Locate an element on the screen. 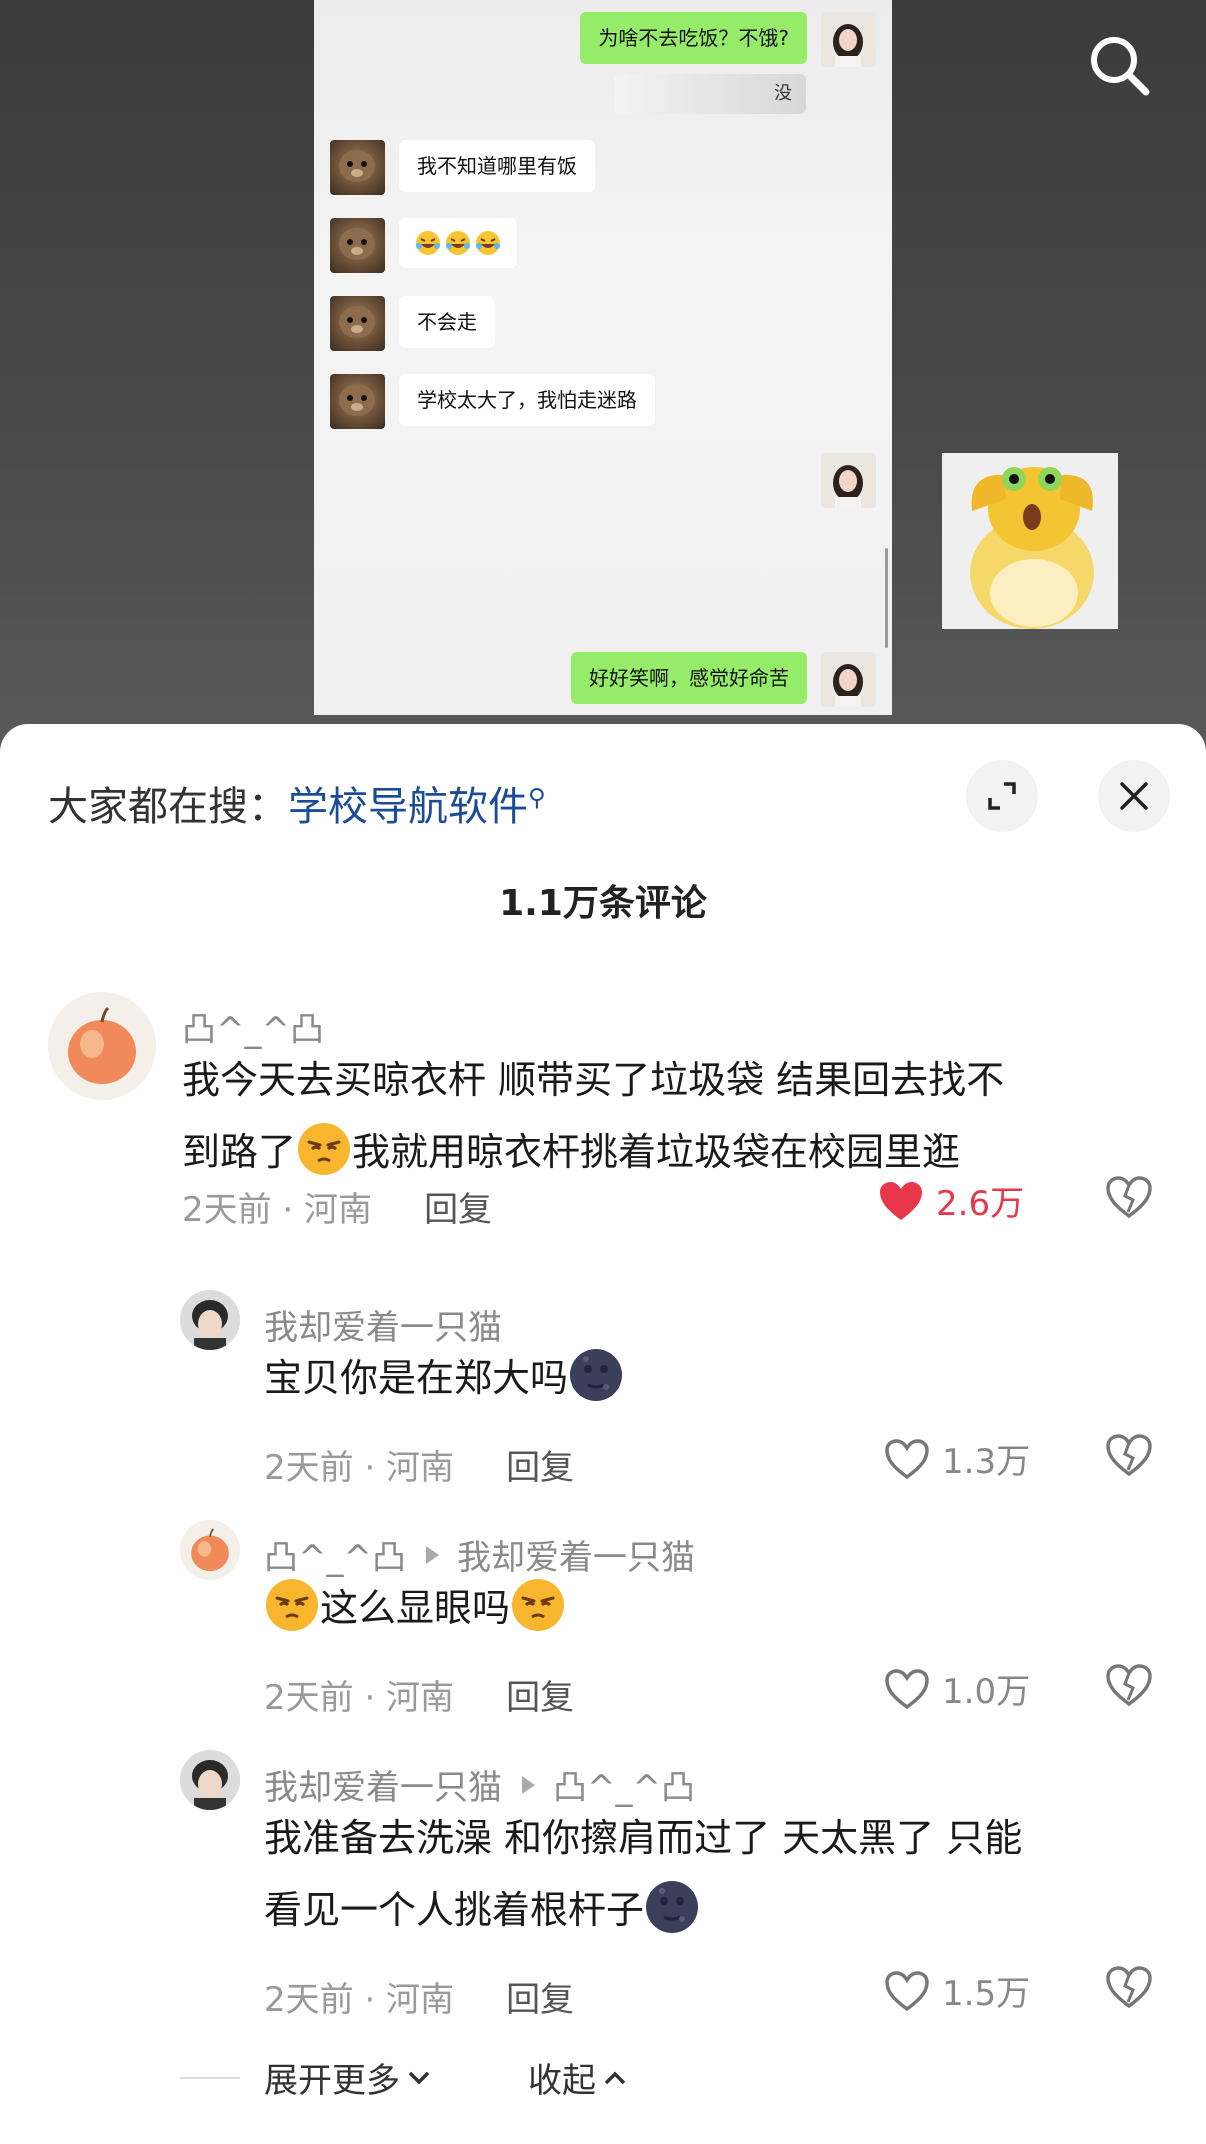 This screenshot has width=1206, height=2144. chevron-up-icon is located at coordinates (615, 2077).